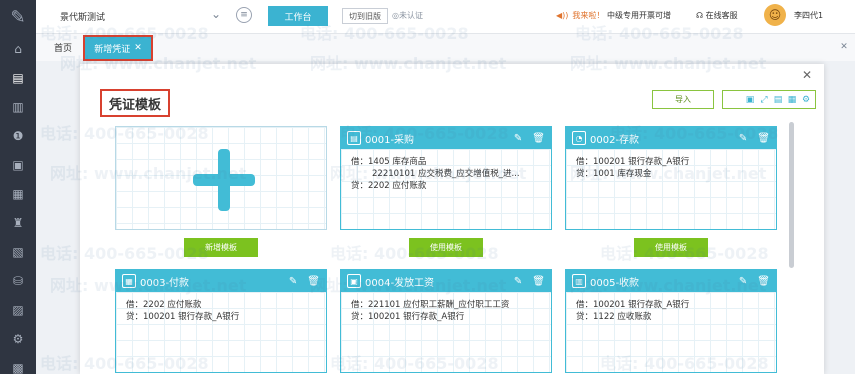 The image size is (855, 374). Describe the element at coordinates (18, 280) in the screenshot. I see `cart-icon: ⛁` at that location.